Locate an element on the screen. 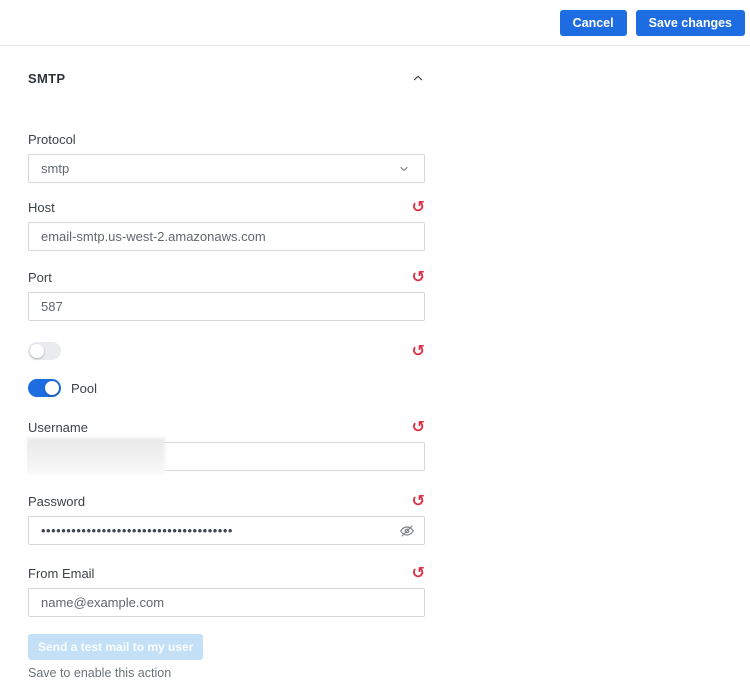  pool-toggle is located at coordinates (44, 388).